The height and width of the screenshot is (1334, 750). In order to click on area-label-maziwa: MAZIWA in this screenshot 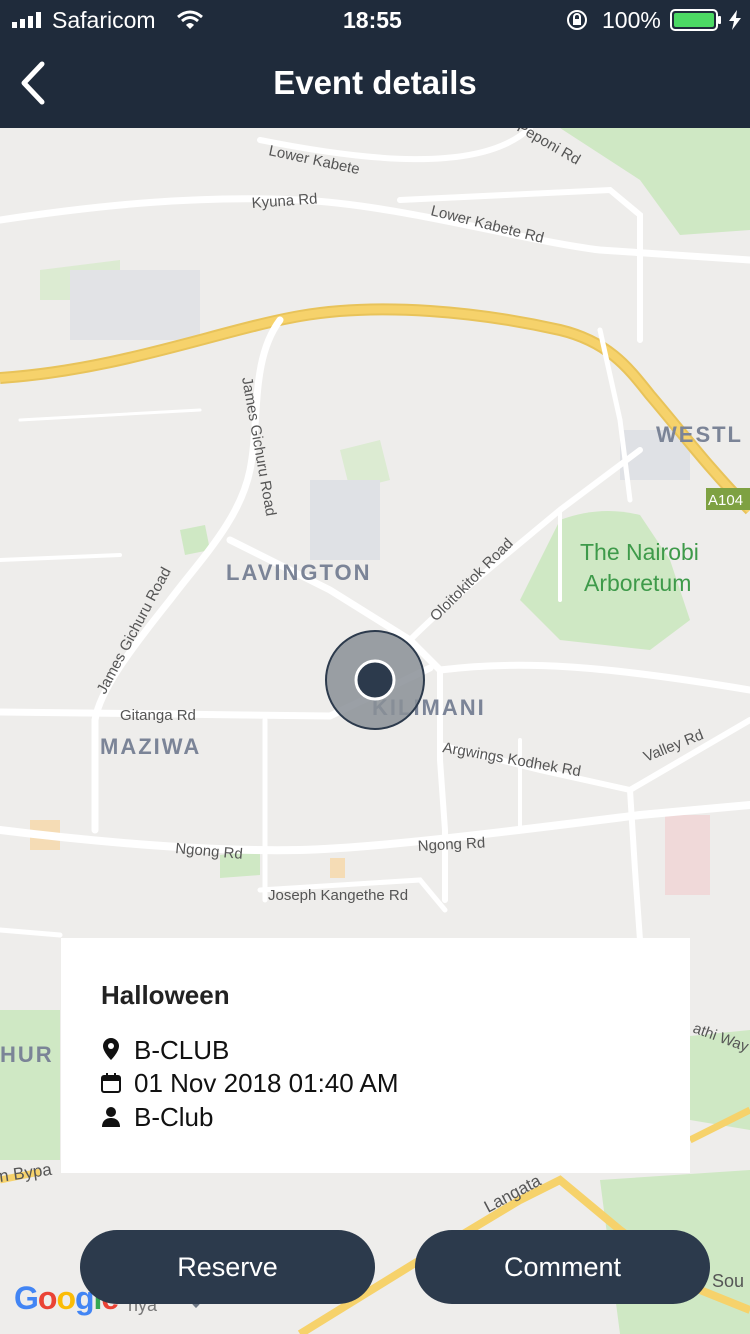, I will do `click(150, 746)`.